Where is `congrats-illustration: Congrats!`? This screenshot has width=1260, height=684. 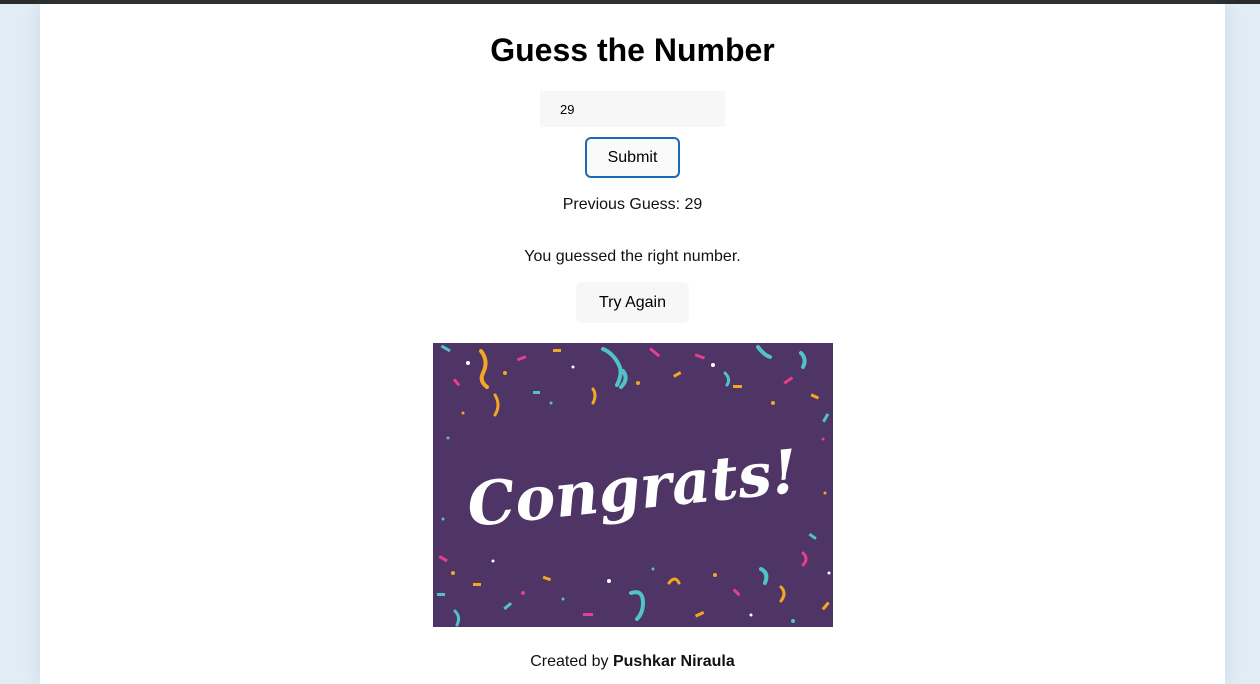 congrats-illustration: Congrats! is located at coordinates (633, 485).